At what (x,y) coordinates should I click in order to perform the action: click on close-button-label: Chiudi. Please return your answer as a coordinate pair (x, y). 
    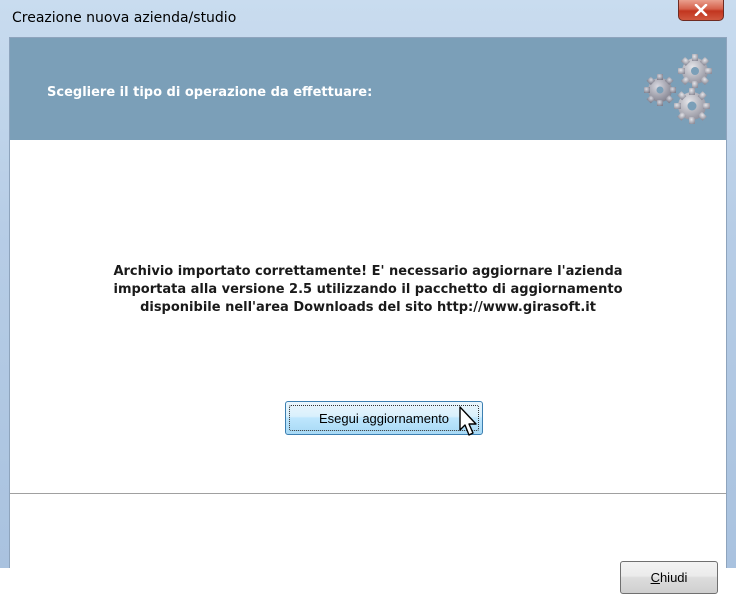
    Looking at the image, I should click on (669, 577).